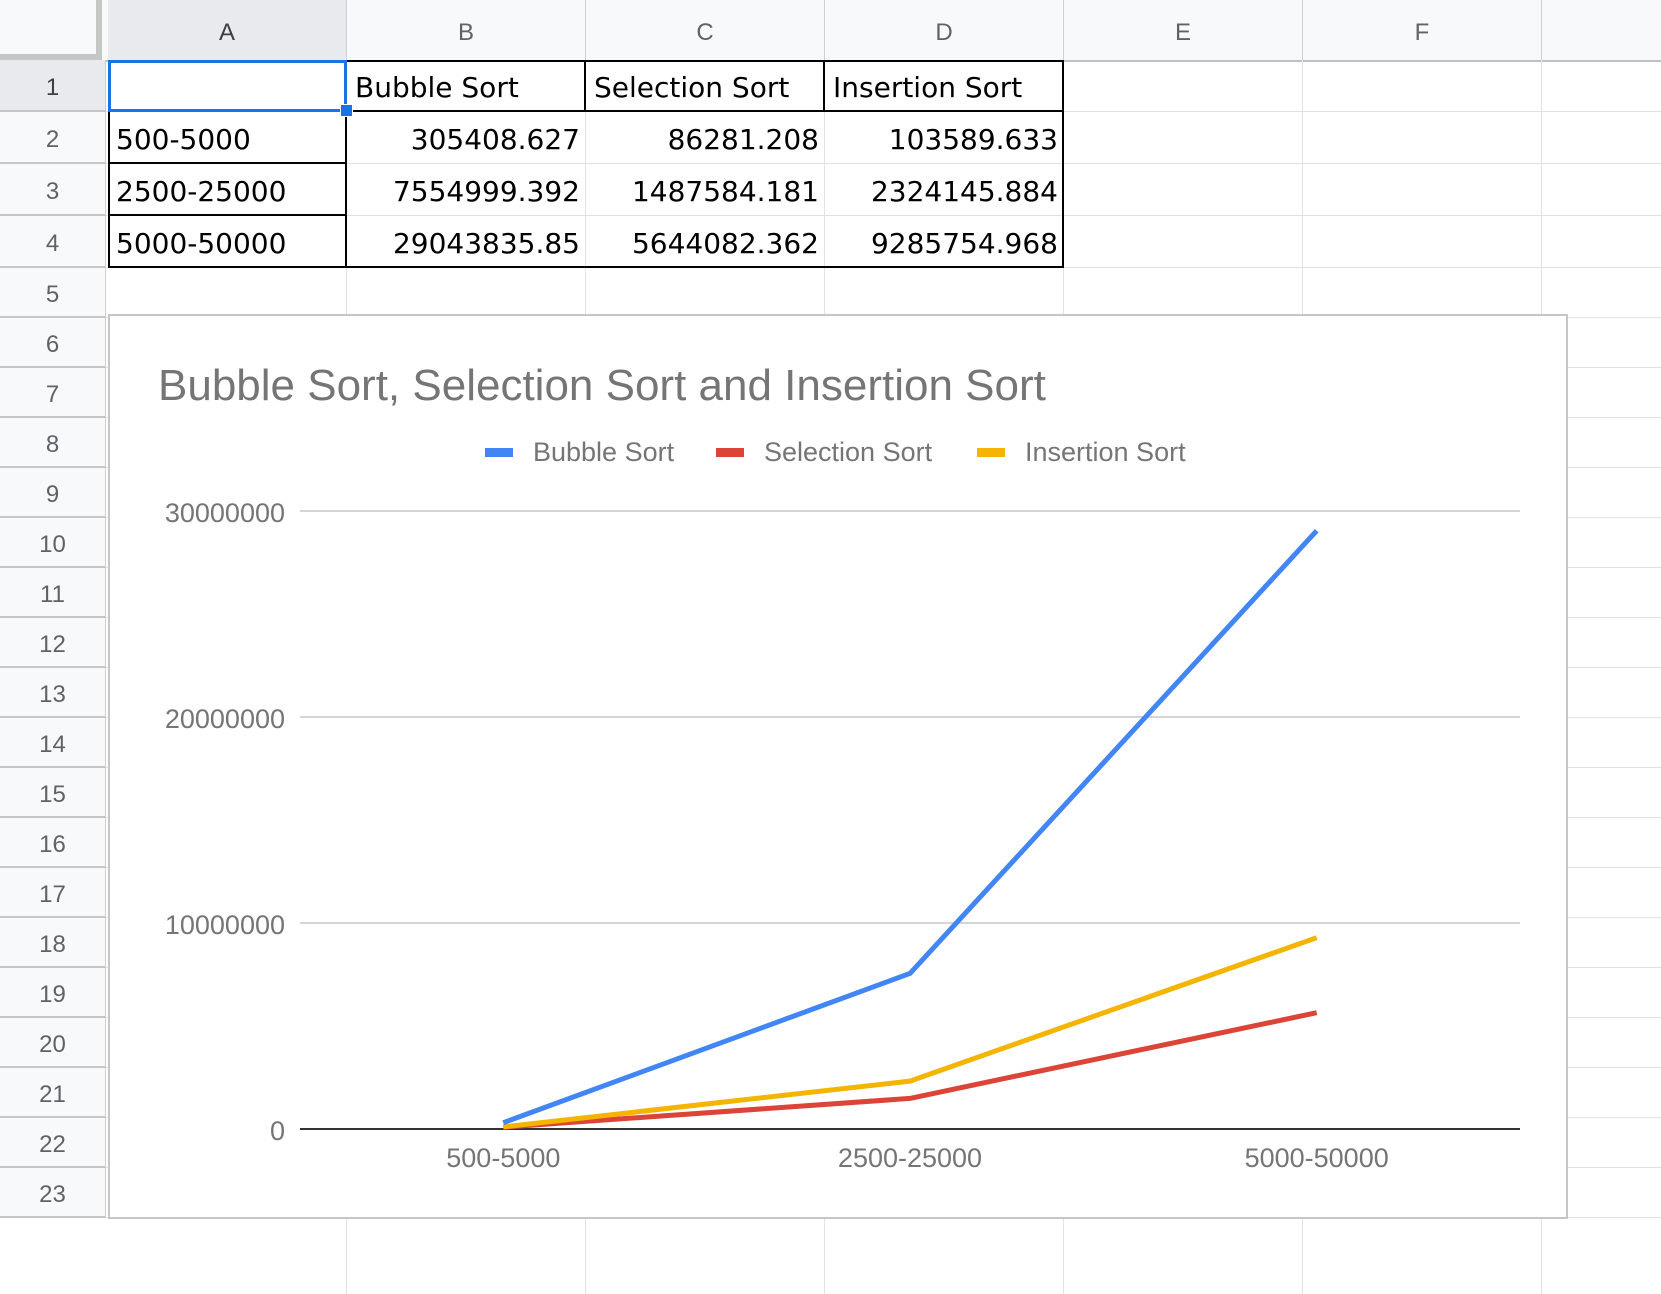  What do you see at coordinates (944, 242) in the screenshot?
I see `cell-d4: 9285754.968` at bounding box center [944, 242].